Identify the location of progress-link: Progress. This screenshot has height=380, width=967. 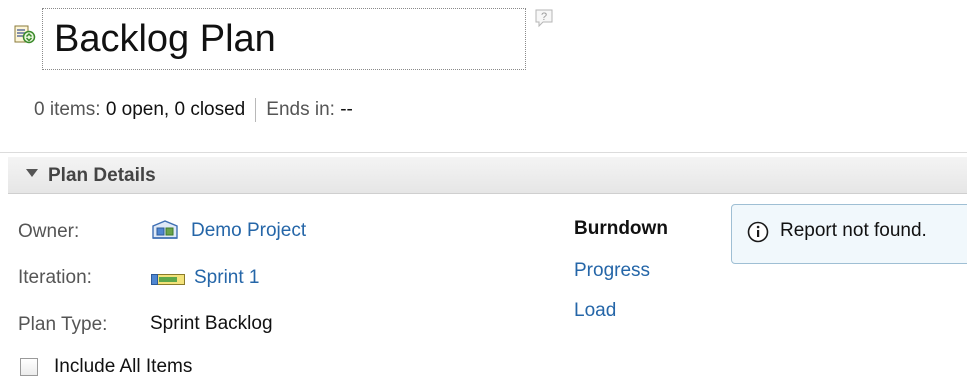
(612, 271).